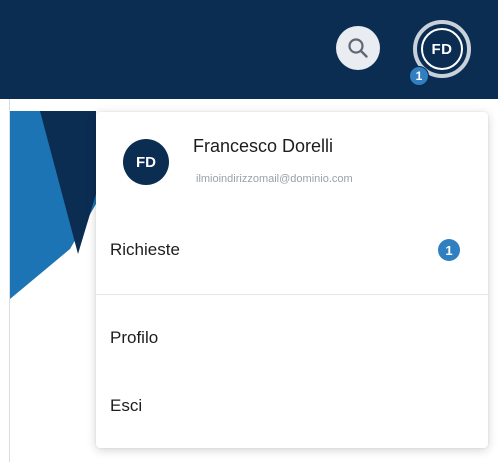 The height and width of the screenshot is (462, 498). I want to click on menu-item-richieste: Richieste 1, so click(292, 250).